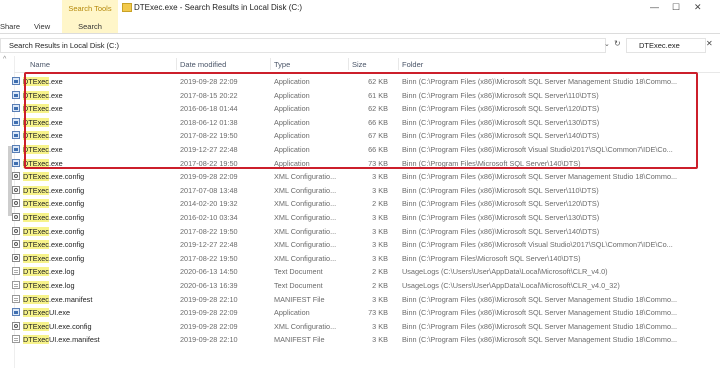  I want to click on tab-share: Share, so click(10, 26).